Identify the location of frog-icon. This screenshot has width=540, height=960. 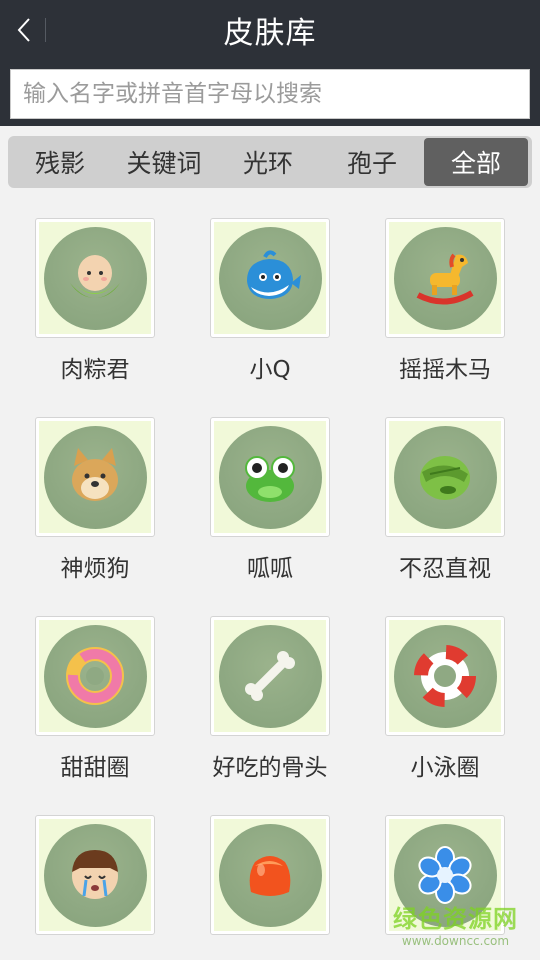
(270, 479).